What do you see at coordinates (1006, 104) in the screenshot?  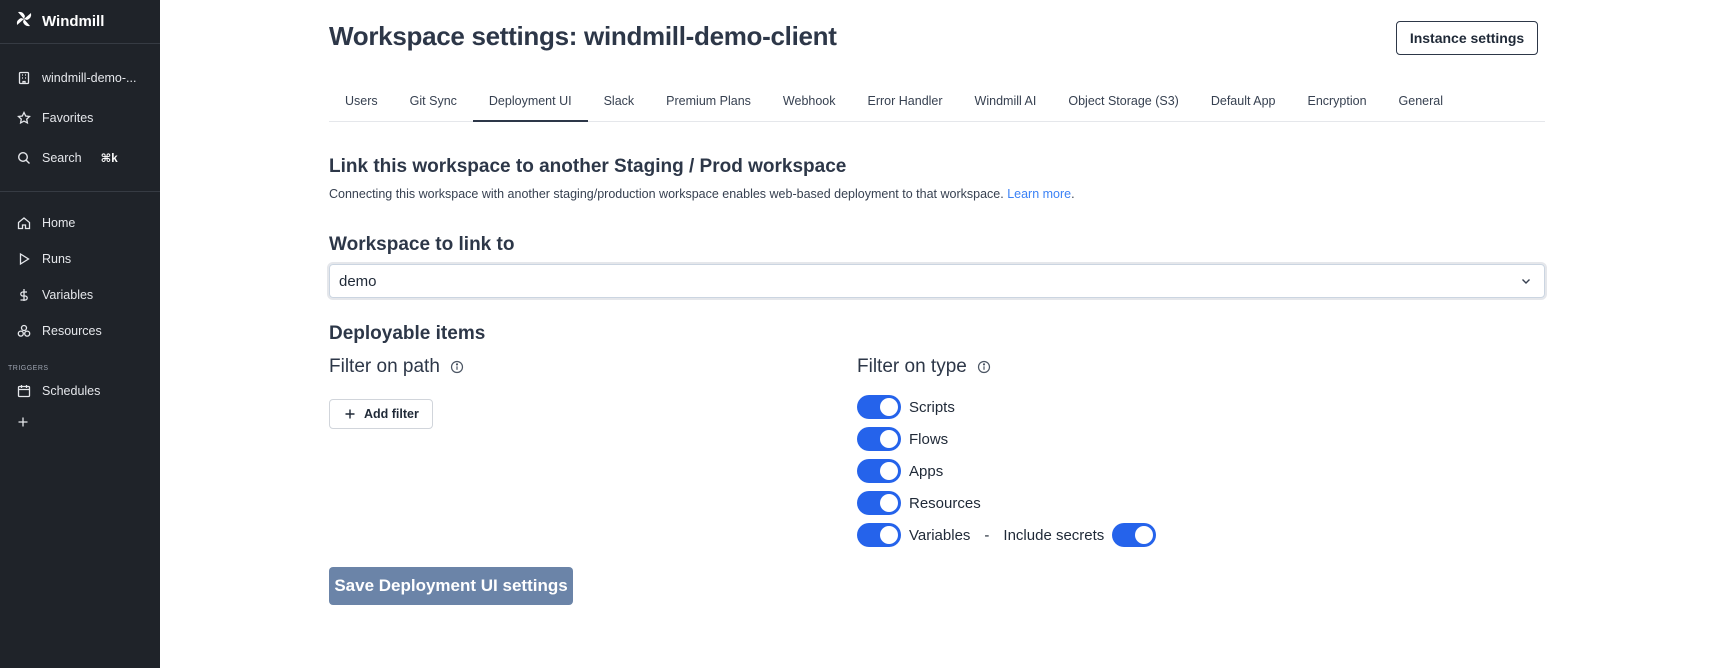 I see `tab-windmill-ai: Windmill AI` at bounding box center [1006, 104].